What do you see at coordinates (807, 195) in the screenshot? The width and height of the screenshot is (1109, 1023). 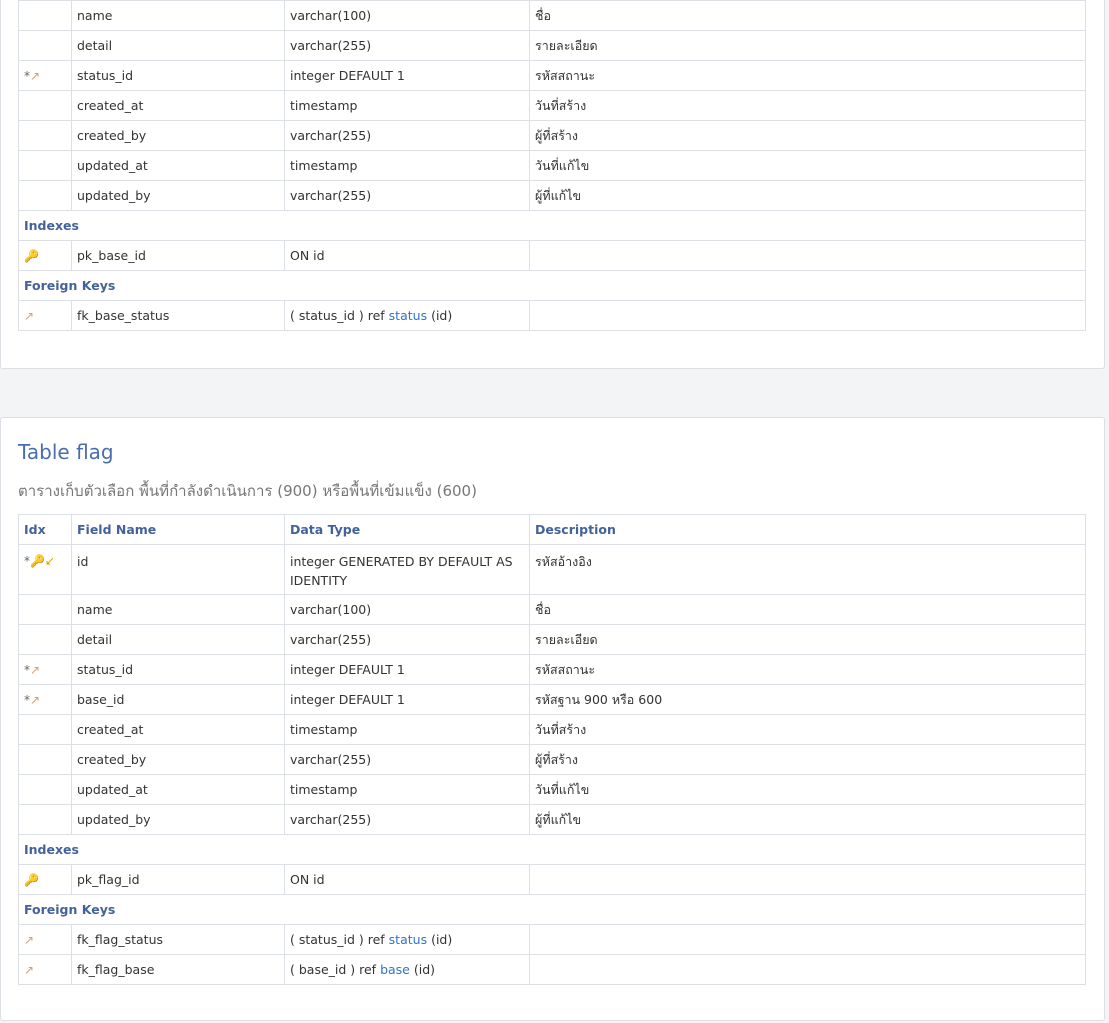 I see `description: ผู้ที่แก้ไข` at bounding box center [807, 195].